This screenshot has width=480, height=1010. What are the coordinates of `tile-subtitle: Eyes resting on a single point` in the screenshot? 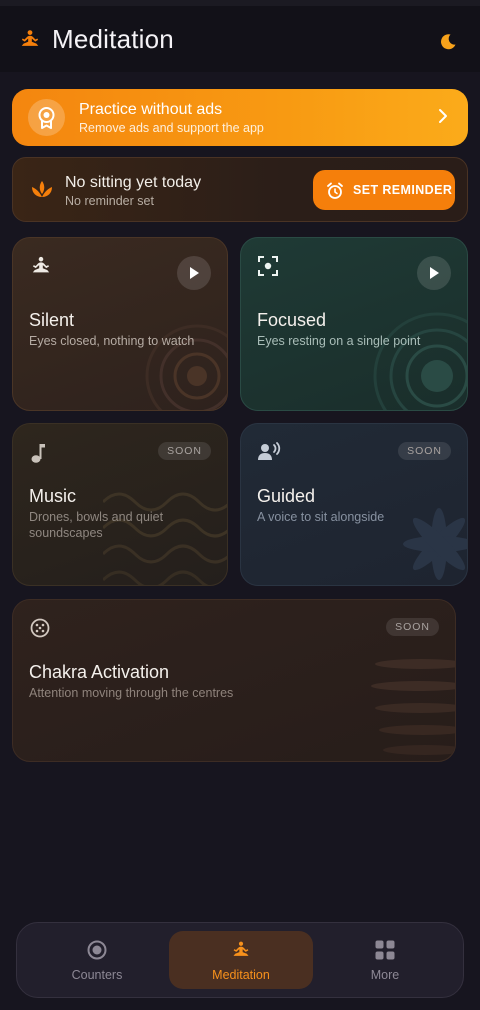 It's located at (339, 341).